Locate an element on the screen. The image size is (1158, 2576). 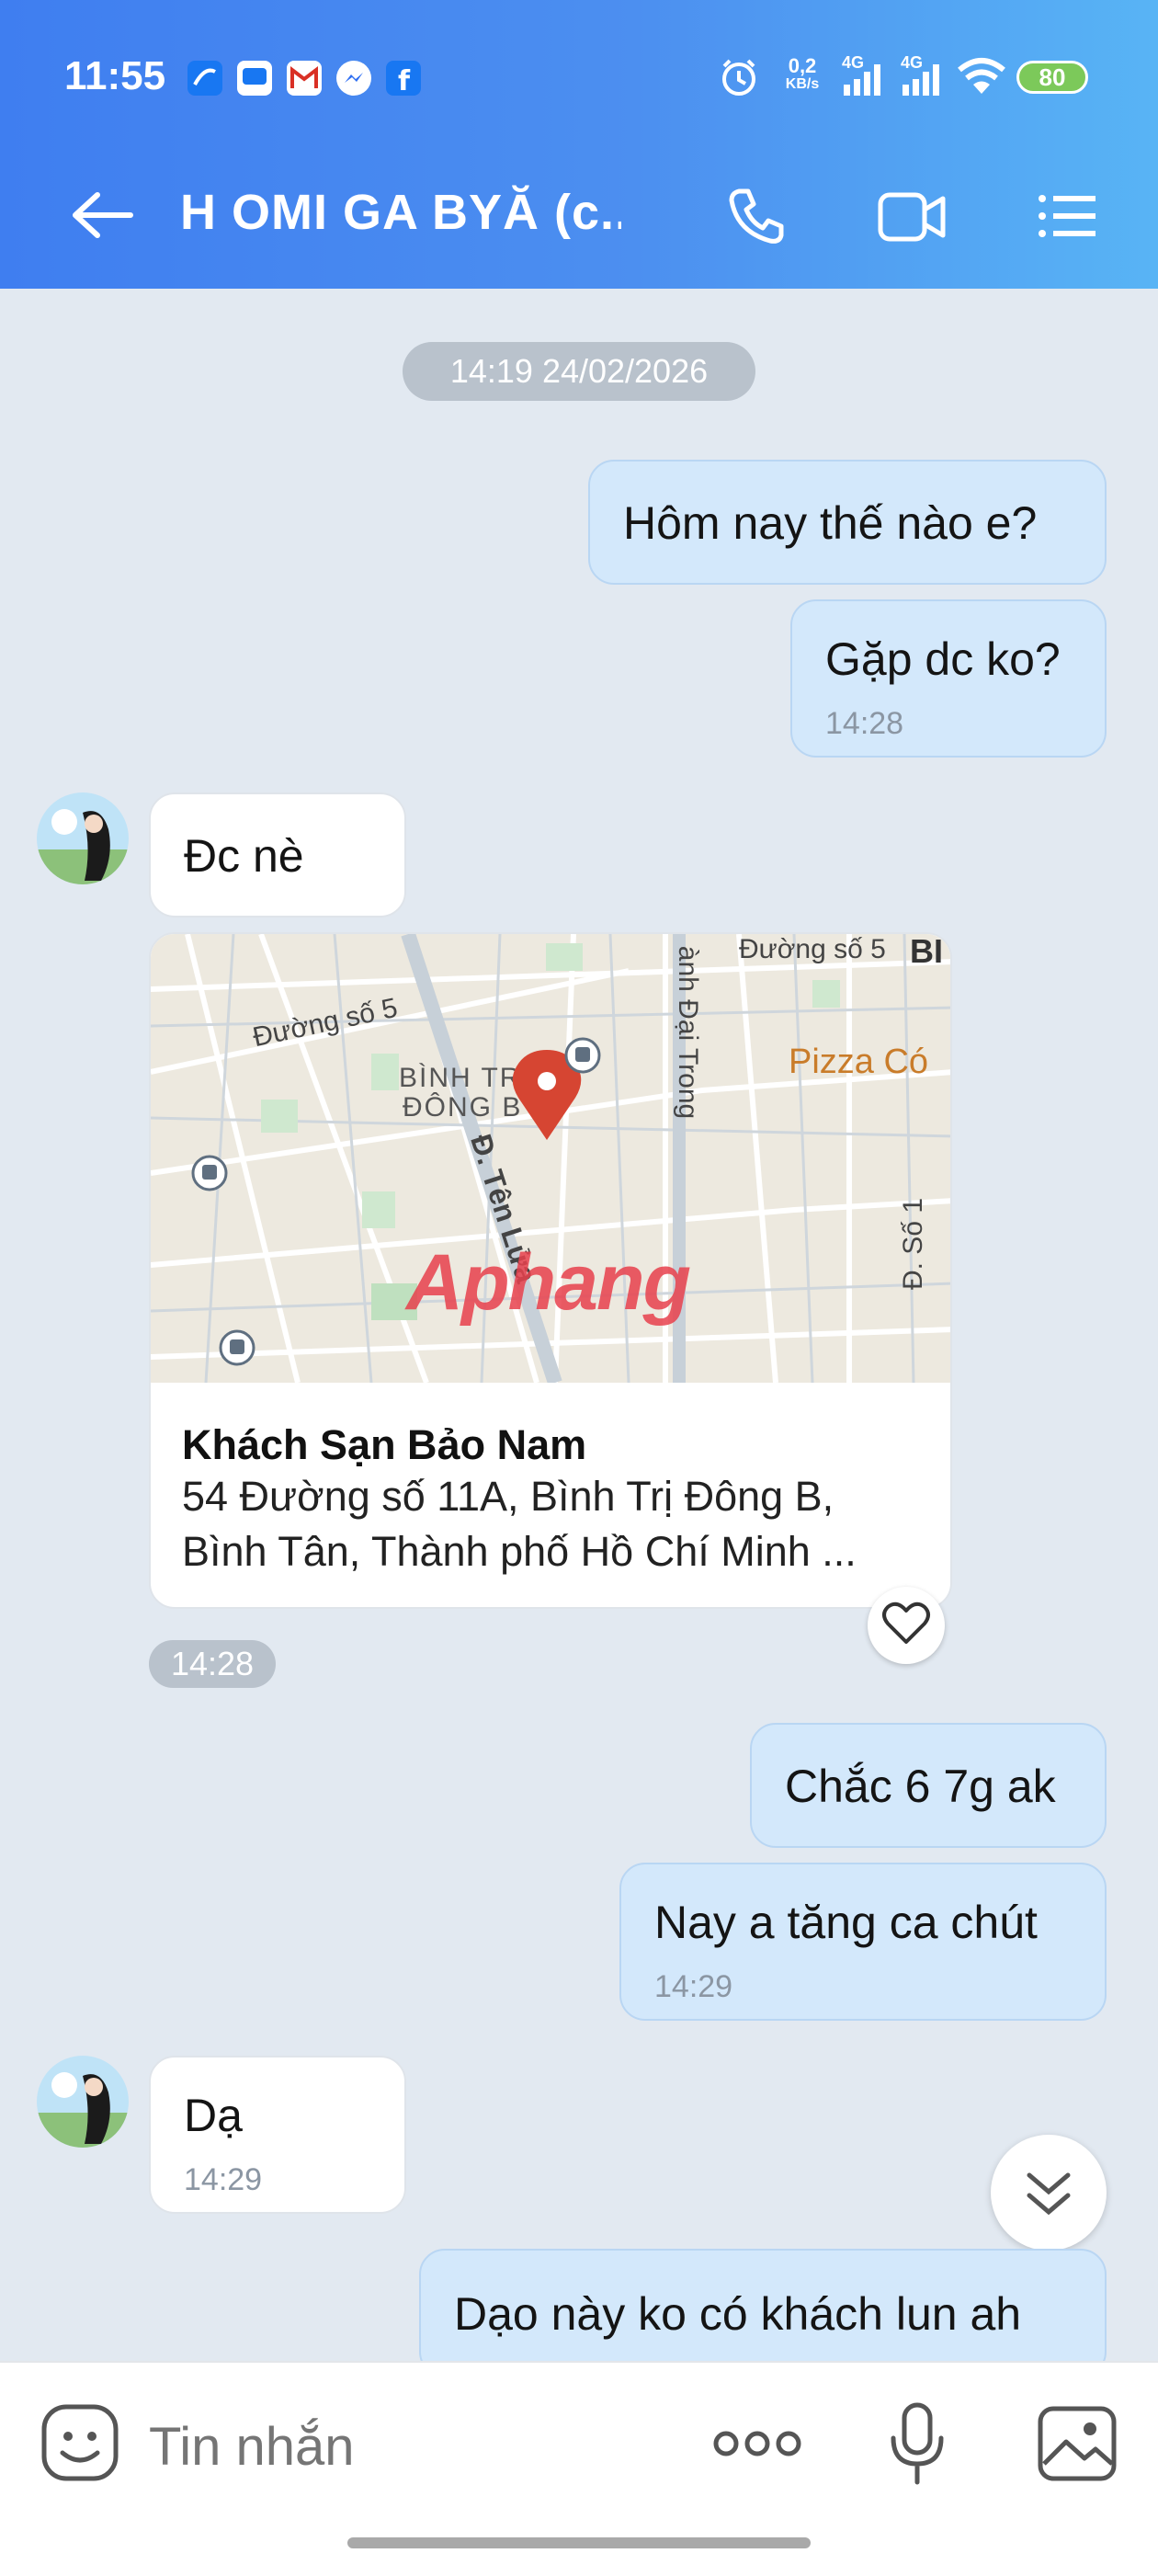
outgoing-message-bubble: Chắc 6 7g ak is located at coordinates (928, 1785).